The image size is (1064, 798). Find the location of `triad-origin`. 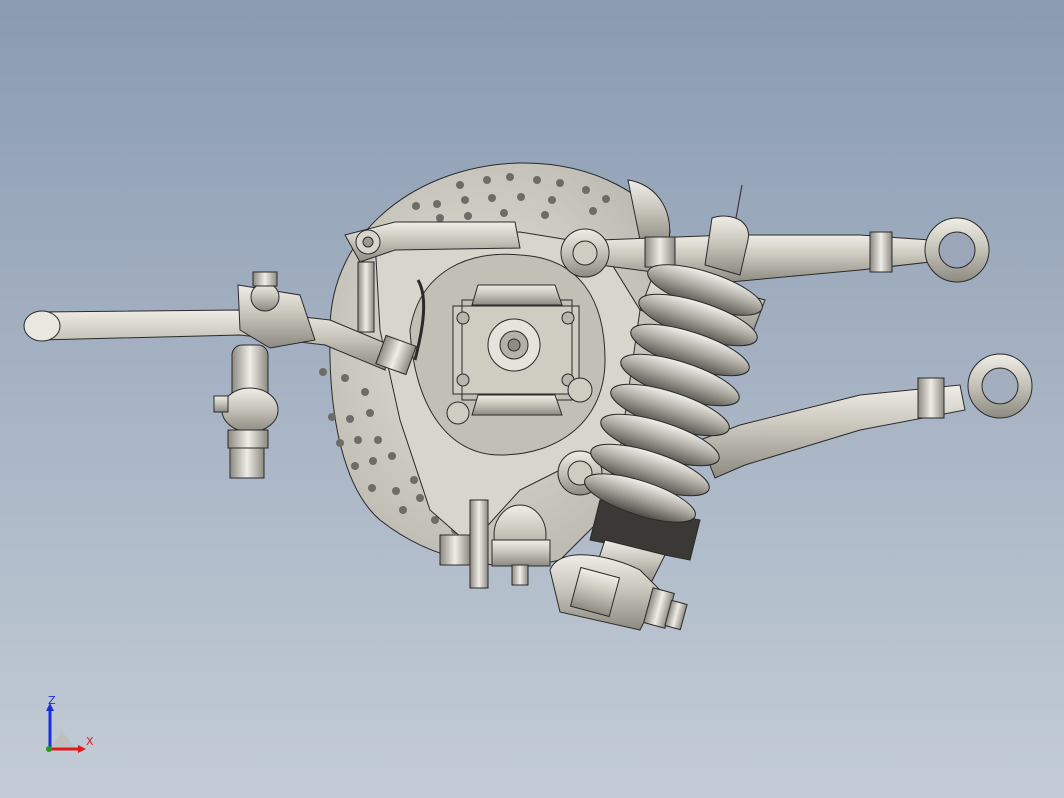

triad-origin is located at coordinates (49, 749).